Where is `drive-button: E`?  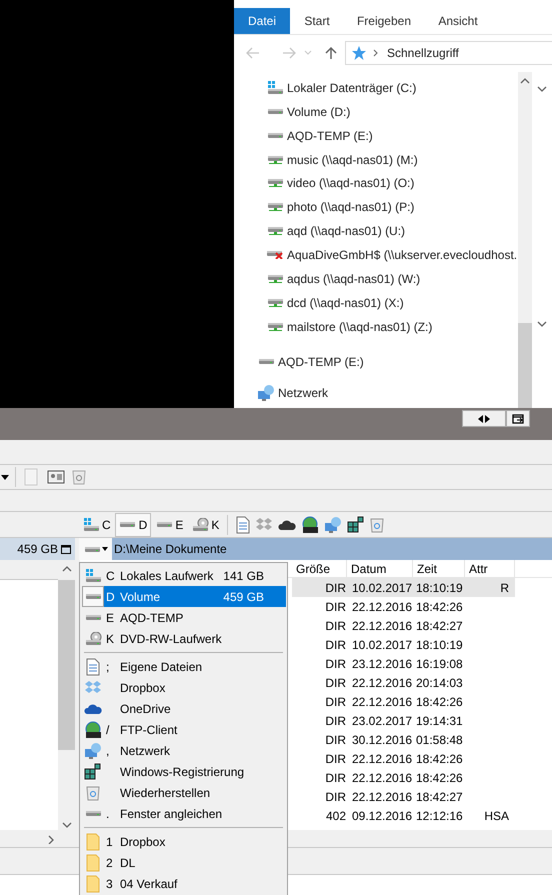 drive-button: E is located at coordinates (169, 524).